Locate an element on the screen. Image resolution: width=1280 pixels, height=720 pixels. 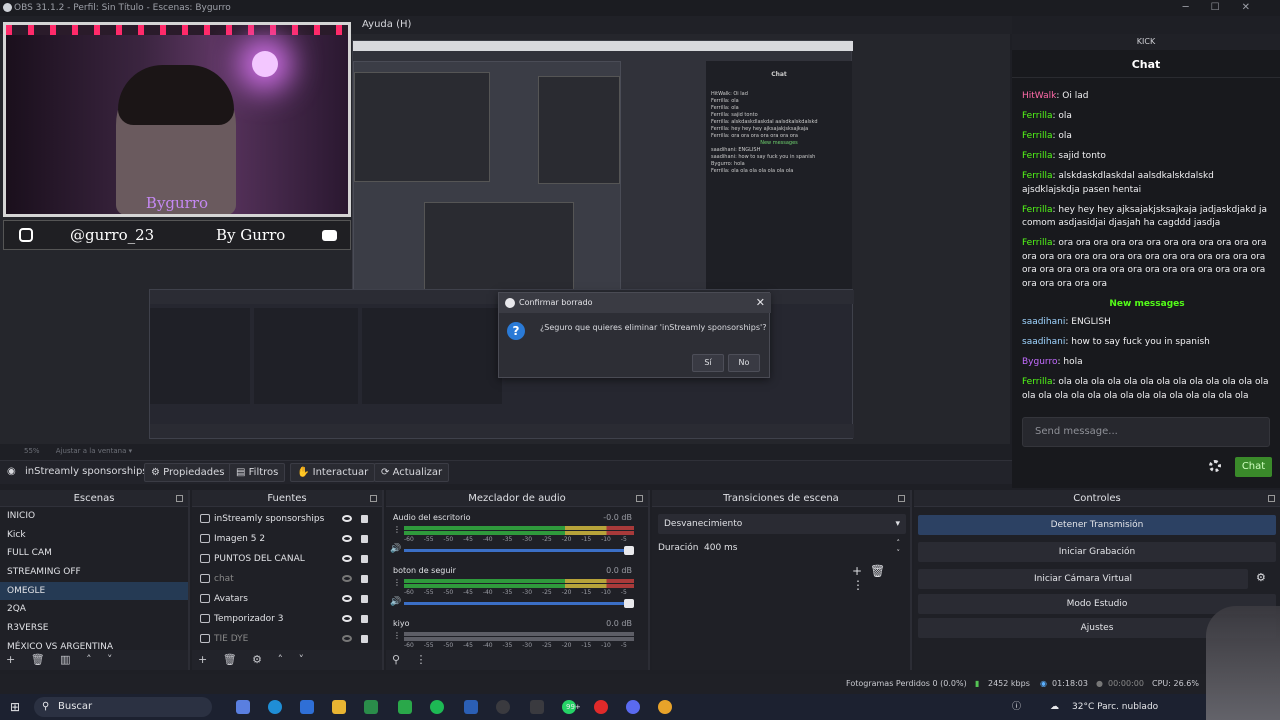
copilot-icon is located at coordinates (243, 707).